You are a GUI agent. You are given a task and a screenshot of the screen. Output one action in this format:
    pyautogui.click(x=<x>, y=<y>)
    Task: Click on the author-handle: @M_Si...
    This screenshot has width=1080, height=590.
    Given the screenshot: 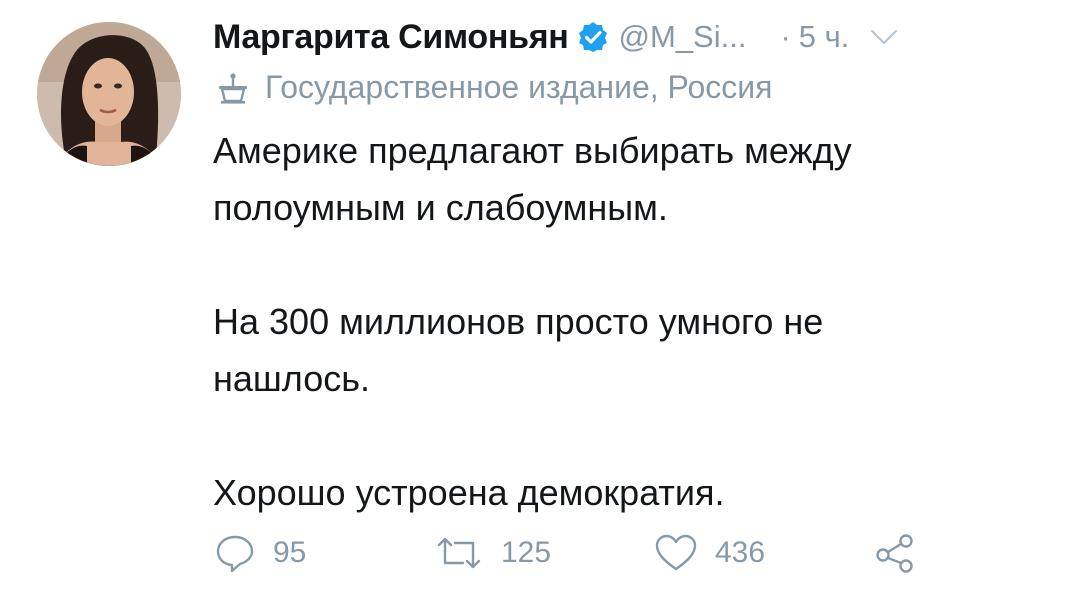 What is the action you would take?
    pyautogui.click(x=683, y=37)
    